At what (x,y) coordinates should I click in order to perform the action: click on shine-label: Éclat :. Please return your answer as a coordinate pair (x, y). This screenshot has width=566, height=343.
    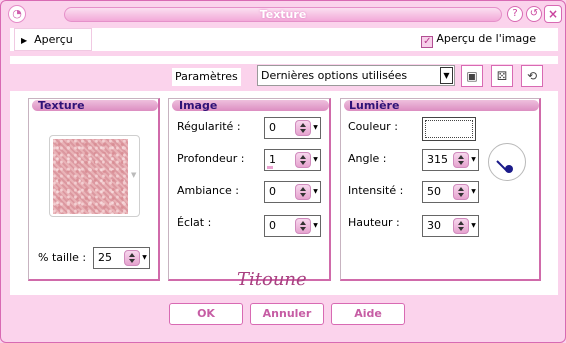
    Looking at the image, I should click on (194, 222).